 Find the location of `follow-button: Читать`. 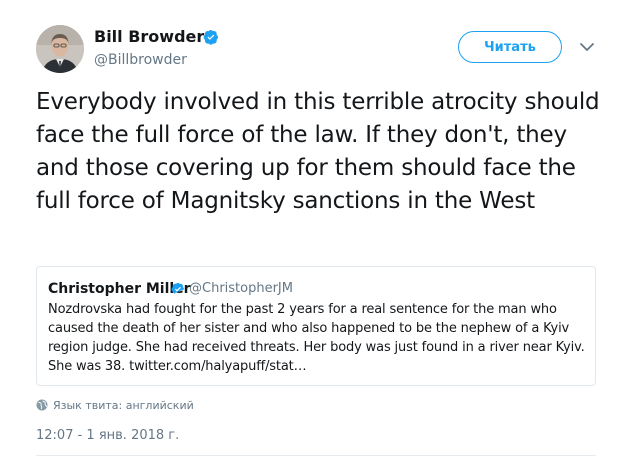

follow-button: Читать is located at coordinates (510, 47).